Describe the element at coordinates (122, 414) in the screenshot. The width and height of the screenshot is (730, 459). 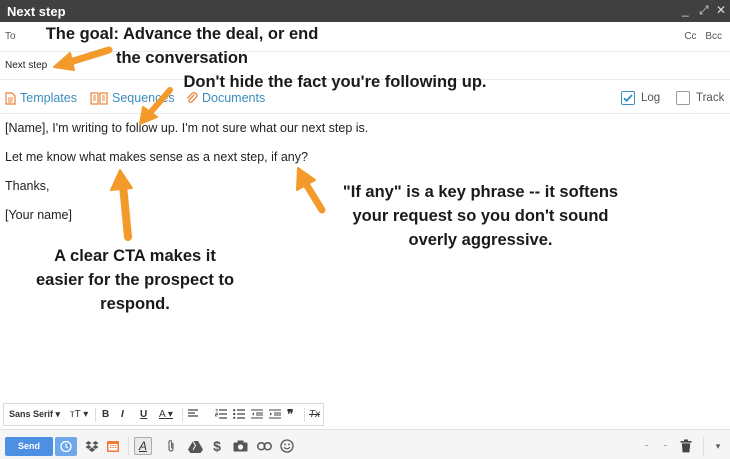
I see `italic-button: I` at that location.